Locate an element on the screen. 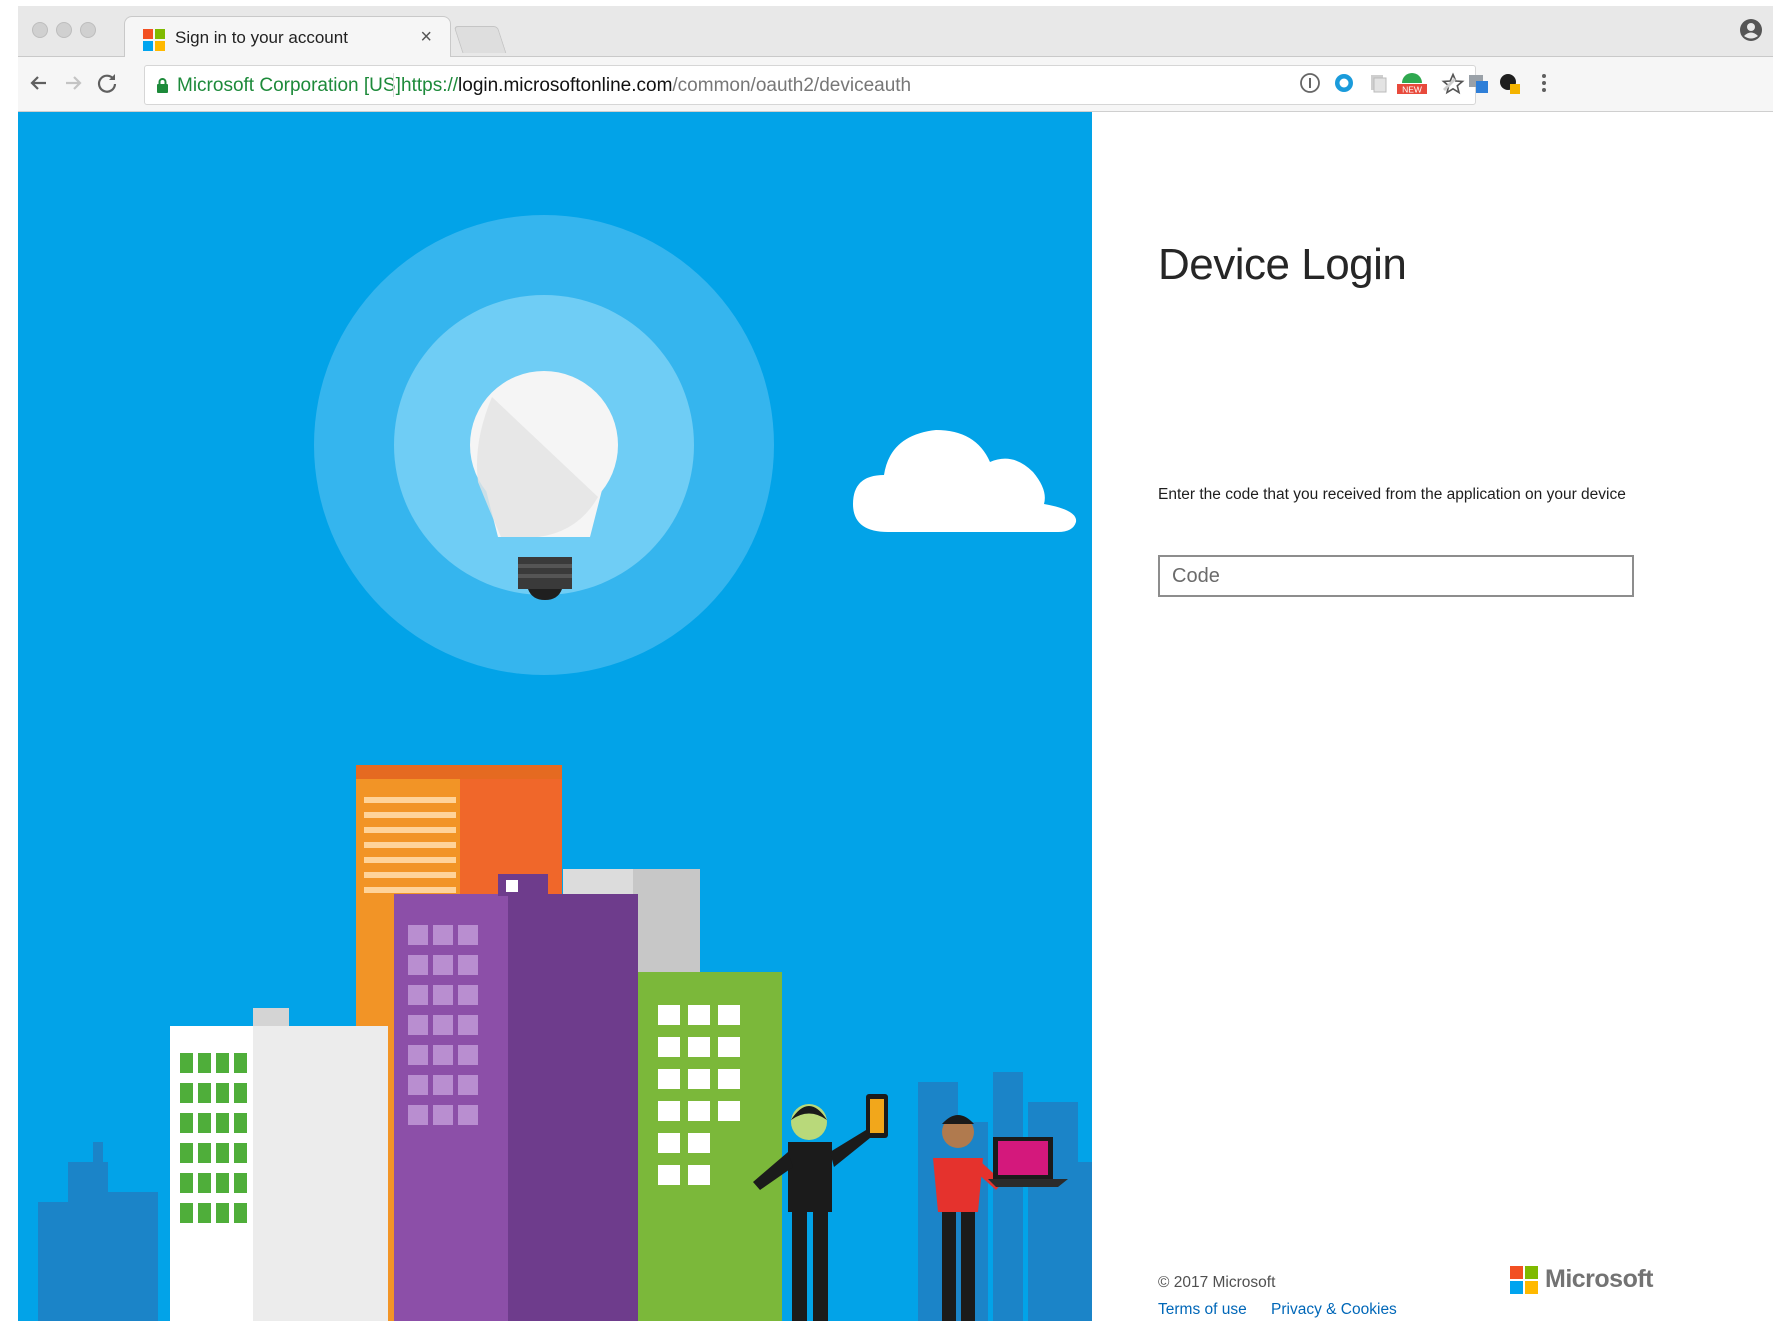 The image size is (1773, 1321). footer-links: Terms of use Privacy & Cookies is located at coordinates (1287, 1310).